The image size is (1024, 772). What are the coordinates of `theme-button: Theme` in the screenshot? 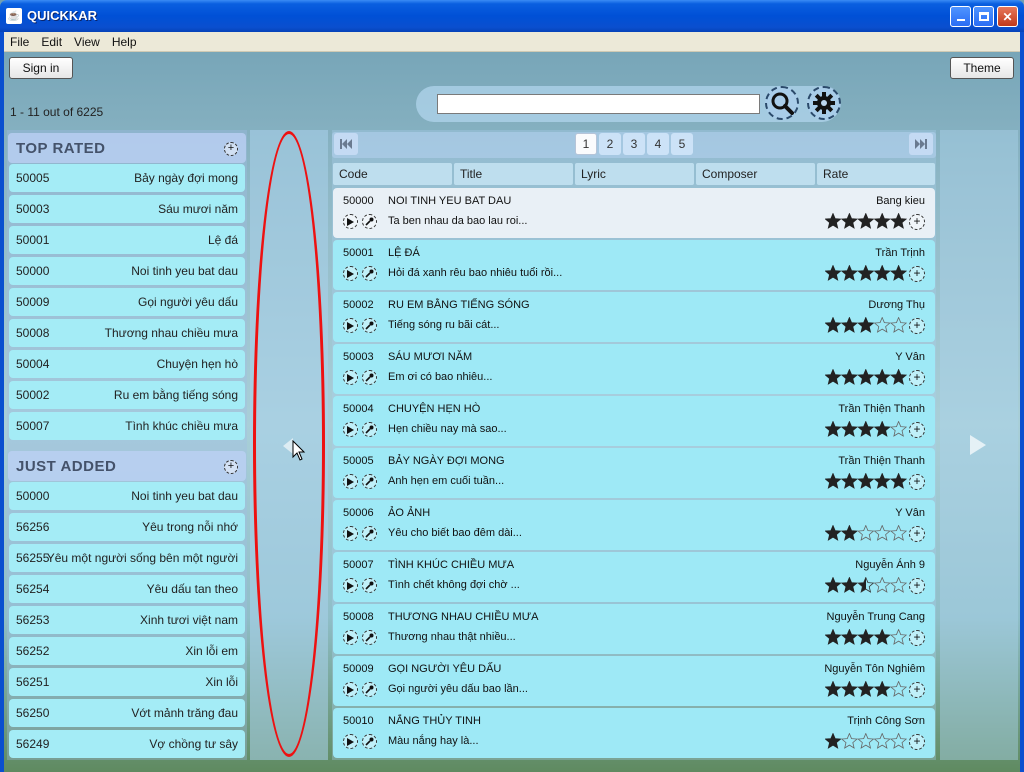 It's located at (982, 68).